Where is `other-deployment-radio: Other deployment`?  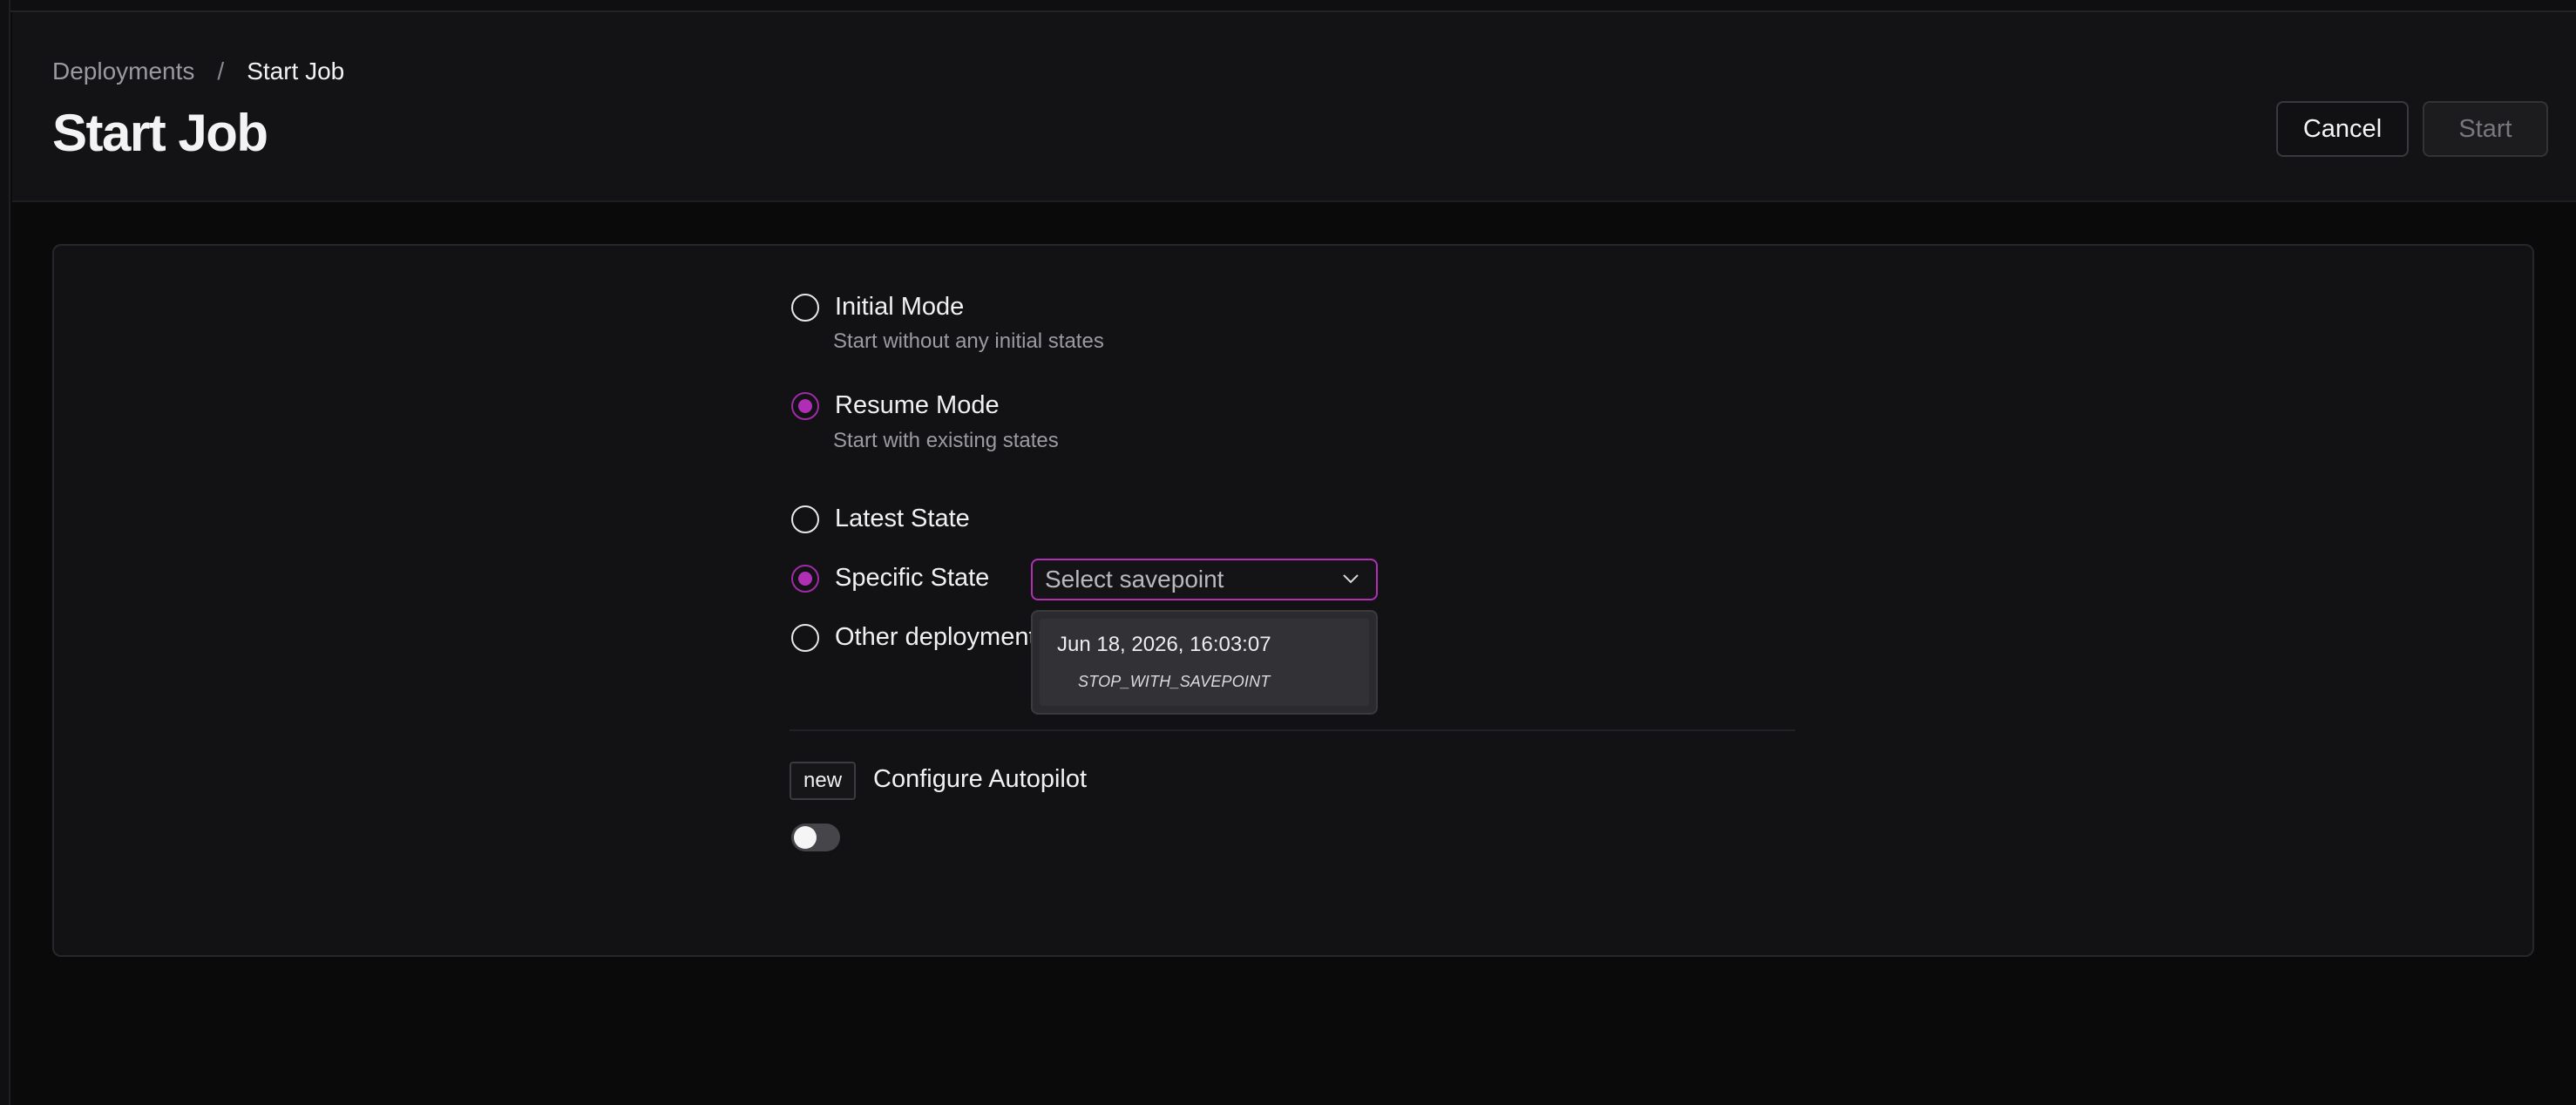
other-deployment-radio: Other deployment is located at coordinates (914, 637).